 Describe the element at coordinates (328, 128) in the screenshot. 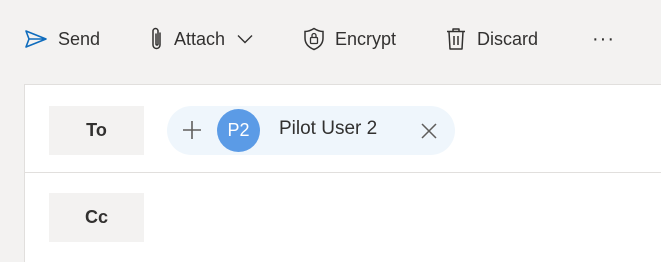

I see `recipient-name: Pilot User 2` at that location.